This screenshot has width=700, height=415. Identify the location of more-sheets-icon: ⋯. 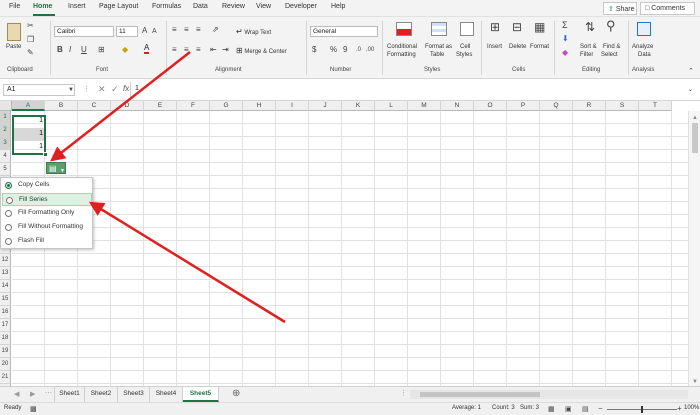
(48, 394).